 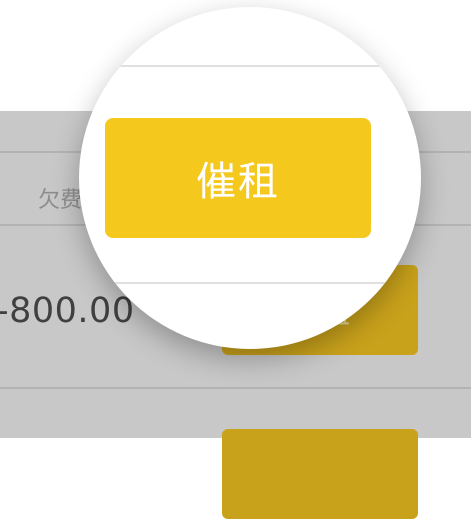 I want to click on amount-value: -800.00, so click(x=67, y=311).